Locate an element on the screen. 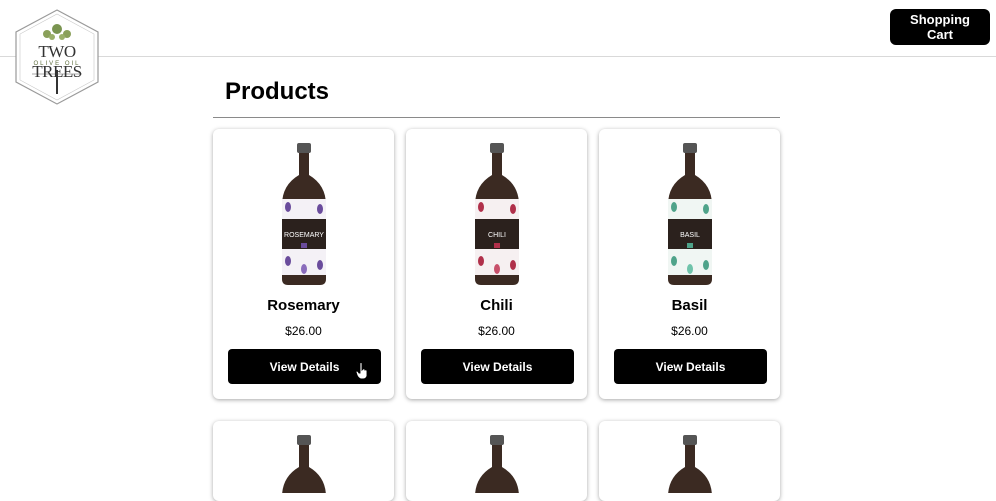 The image size is (996, 501). bottle-label-text: CHILI is located at coordinates (497, 235).